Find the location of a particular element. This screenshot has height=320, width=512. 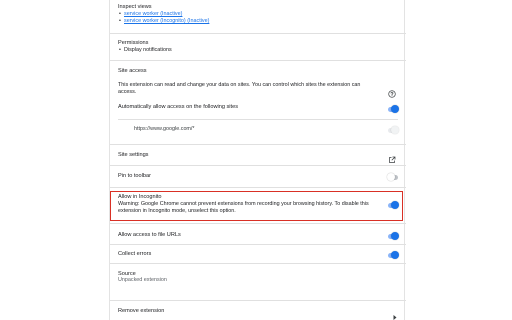

collect-errors-toggle is located at coordinates (393, 255).